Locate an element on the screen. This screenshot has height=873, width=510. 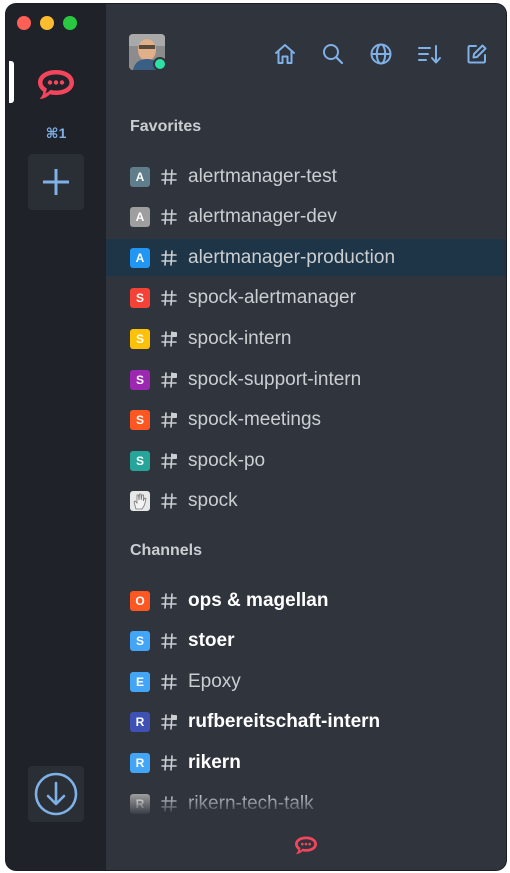
room-item-spock-support-intern: Sspock-support-intern is located at coordinates (306, 379).